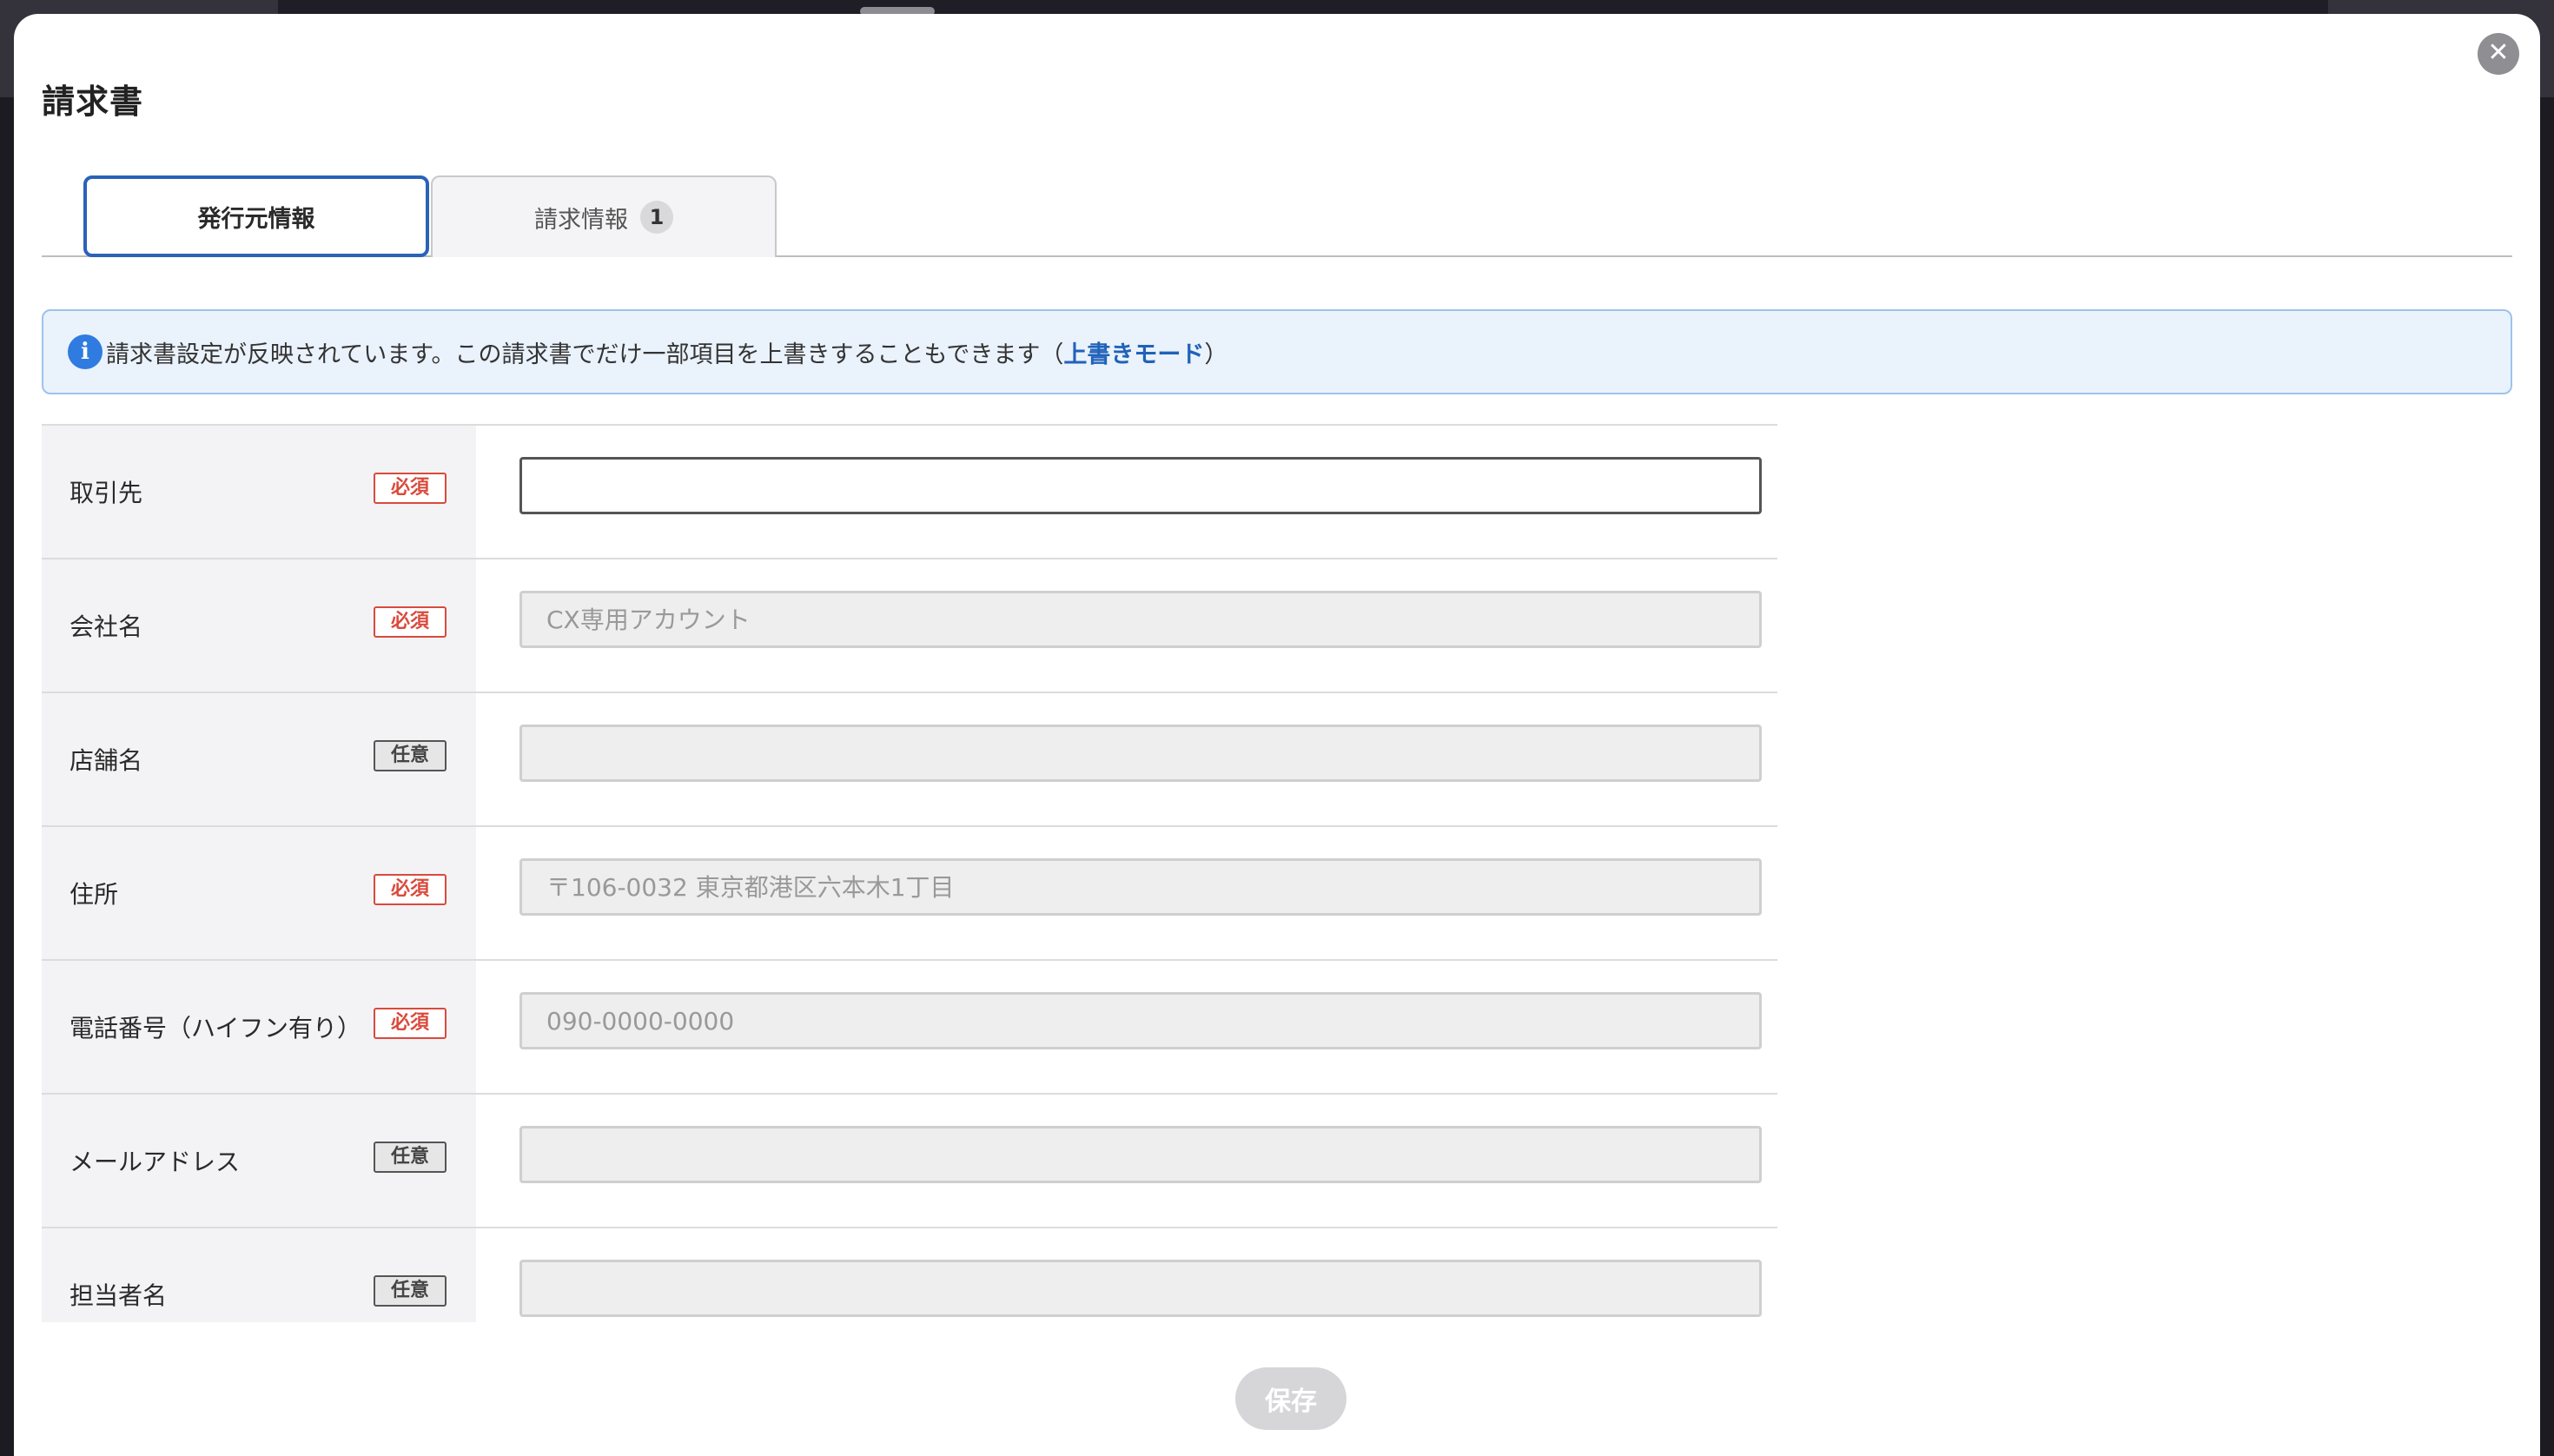 The image size is (2554, 1456). Describe the element at coordinates (1141, 619) in the screenshot. I see `company-name-input` at that location.